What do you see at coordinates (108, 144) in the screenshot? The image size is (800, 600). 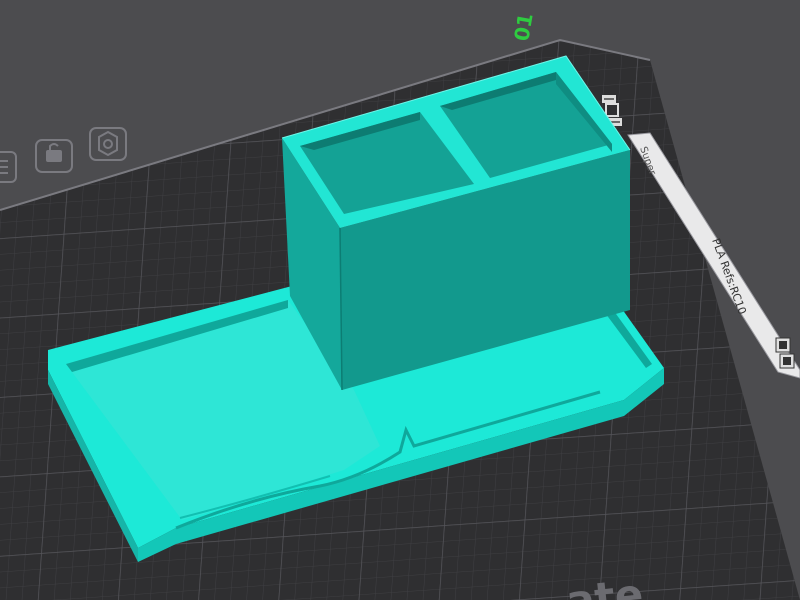 I see `gear-icon` at bounding box center [108, 144].